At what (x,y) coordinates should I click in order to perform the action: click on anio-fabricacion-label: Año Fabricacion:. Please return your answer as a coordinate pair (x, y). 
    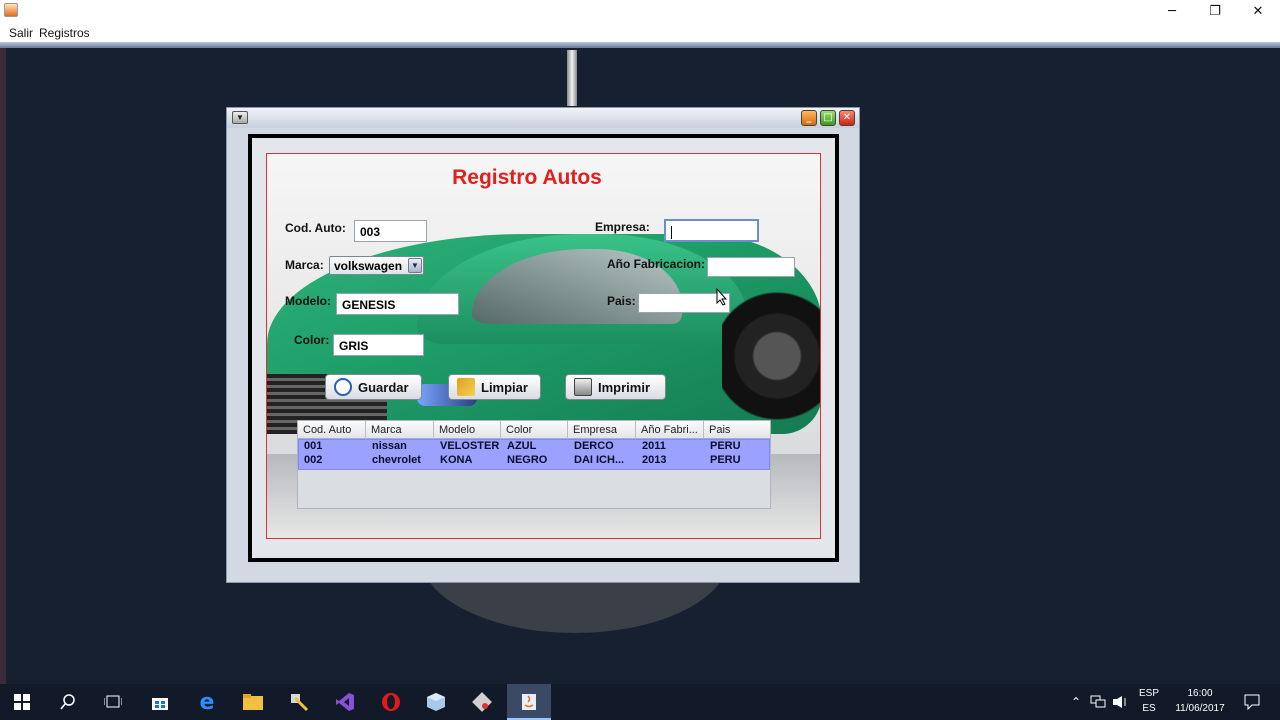
    Looking at the image, I should click on (656, 264).